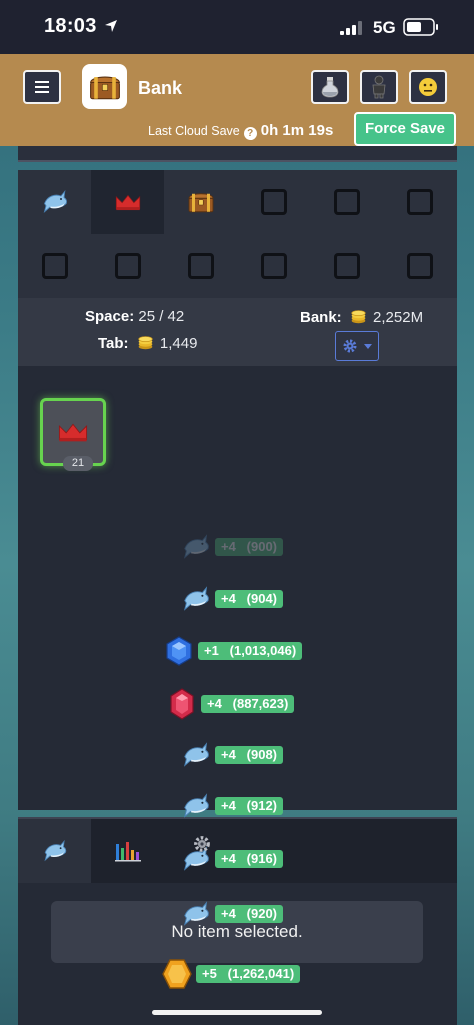  Describe the element at coordinates (161, 316) in the screenshot. I see `space-value: 25 / 42` at that location.